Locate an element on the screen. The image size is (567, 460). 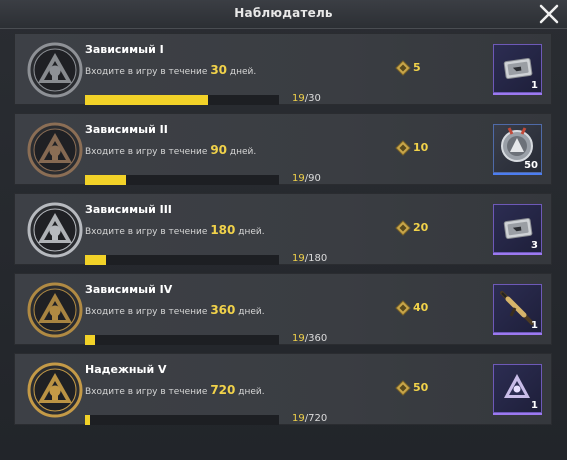
reward-quantity: 50 is located at coordinates (531, 165).